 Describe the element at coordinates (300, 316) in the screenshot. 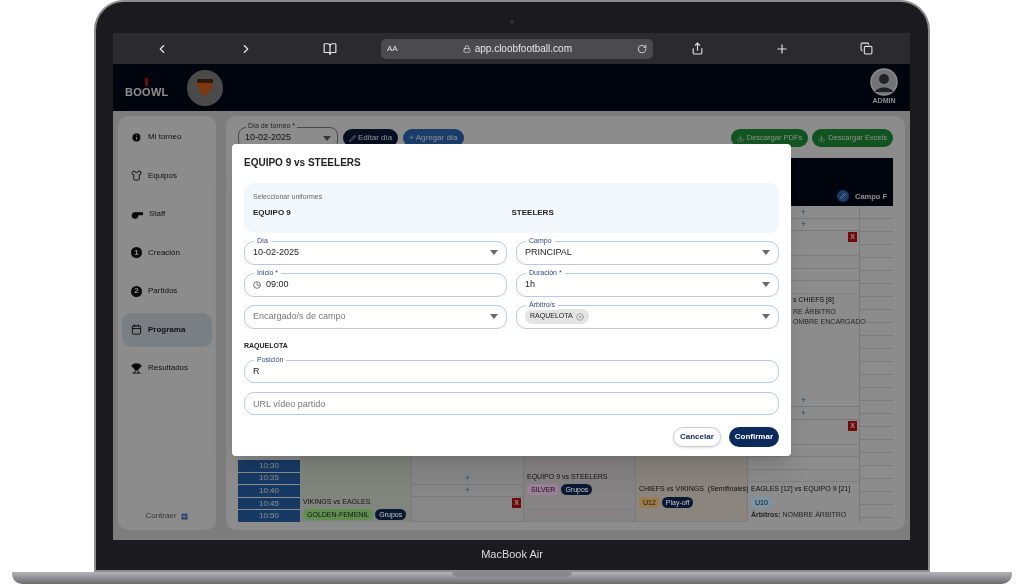

I see `field-placeholder: Encargado/s de campo` at that location.